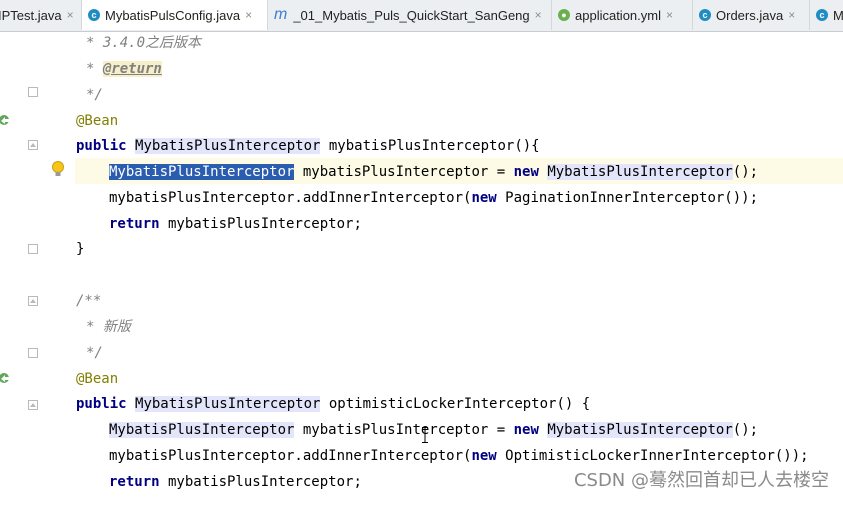  I want to click on tab-application-yml: ● application.yml ×, so click(622, 15).